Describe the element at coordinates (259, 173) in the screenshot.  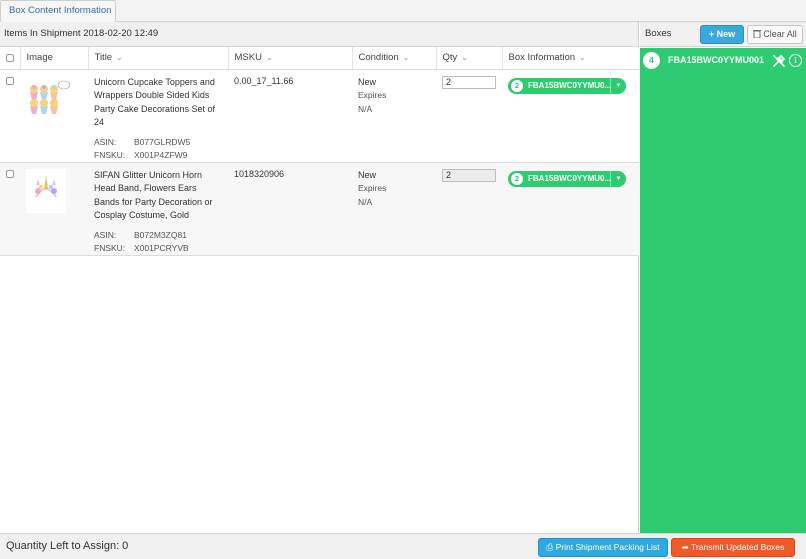
I see `msku-value: 1018320906` at that location.